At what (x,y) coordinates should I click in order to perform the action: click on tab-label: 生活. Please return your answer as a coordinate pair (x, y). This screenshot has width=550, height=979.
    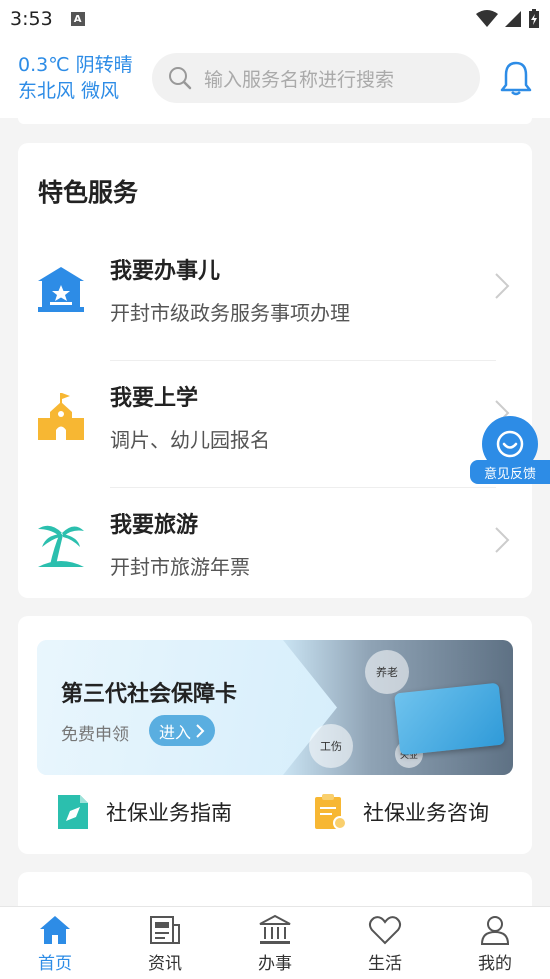
    Looking at the image, I should click on (385, 964).